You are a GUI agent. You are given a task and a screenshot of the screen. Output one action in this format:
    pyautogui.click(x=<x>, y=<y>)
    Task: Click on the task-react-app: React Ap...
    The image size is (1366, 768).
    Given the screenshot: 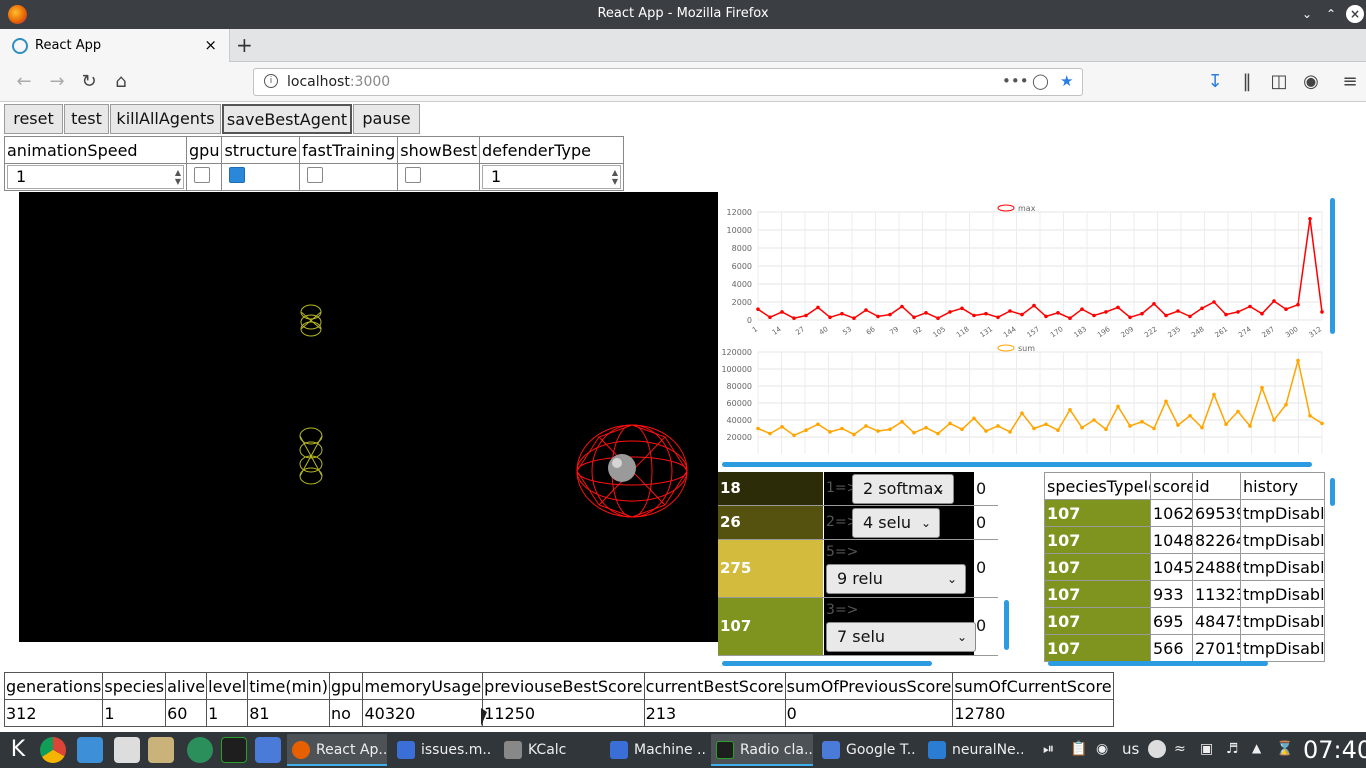 What is the action you would take?
    pyautogui.click(x=337, y=750)
    